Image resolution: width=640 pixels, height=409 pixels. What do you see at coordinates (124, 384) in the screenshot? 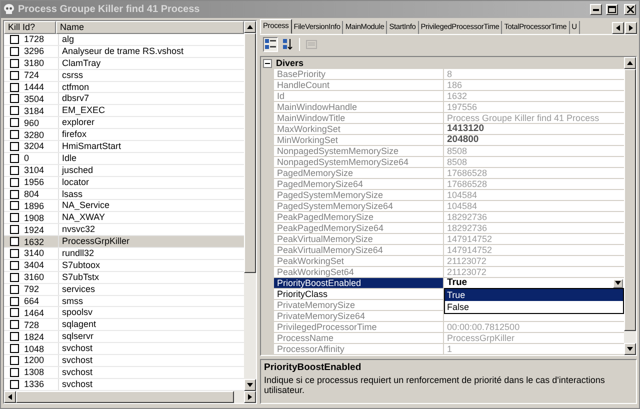
I see `process-row: 1336 svchost` at bounding box center [124, 384].